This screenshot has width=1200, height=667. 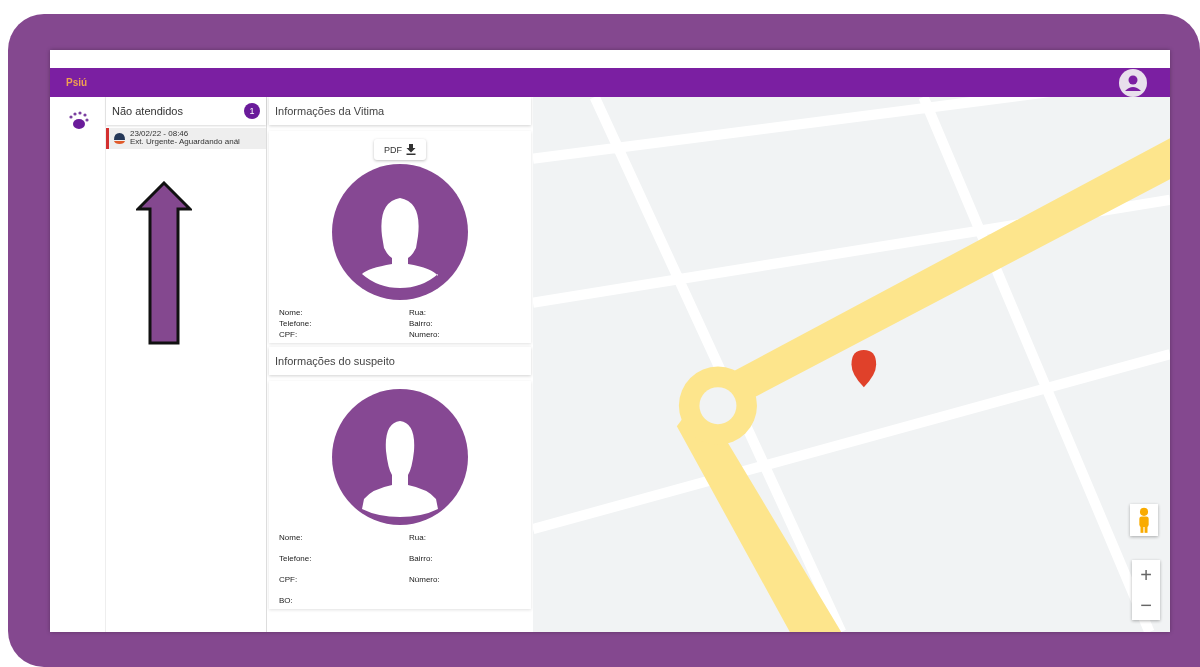 I want to click on zoom-in-button: +, so click(x=1146, y=575).